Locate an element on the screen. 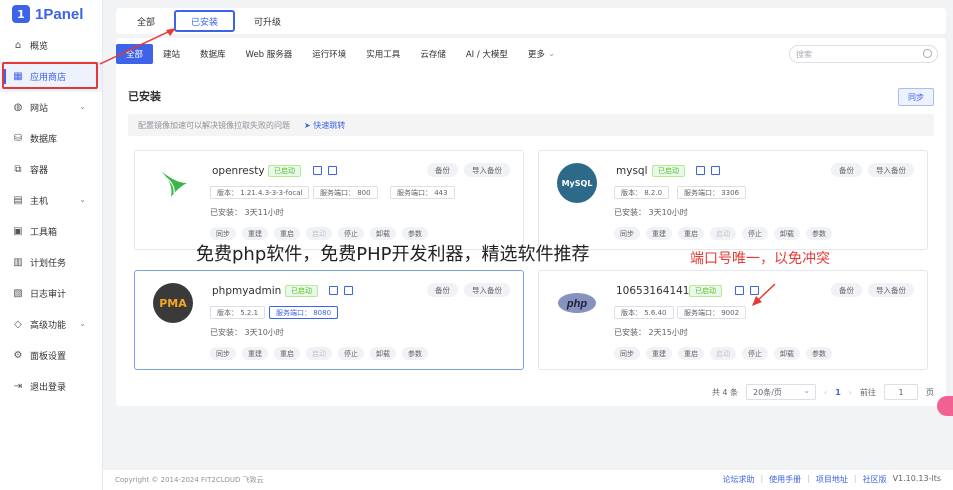  app-name: mysql is located at coordinates (632, 171).